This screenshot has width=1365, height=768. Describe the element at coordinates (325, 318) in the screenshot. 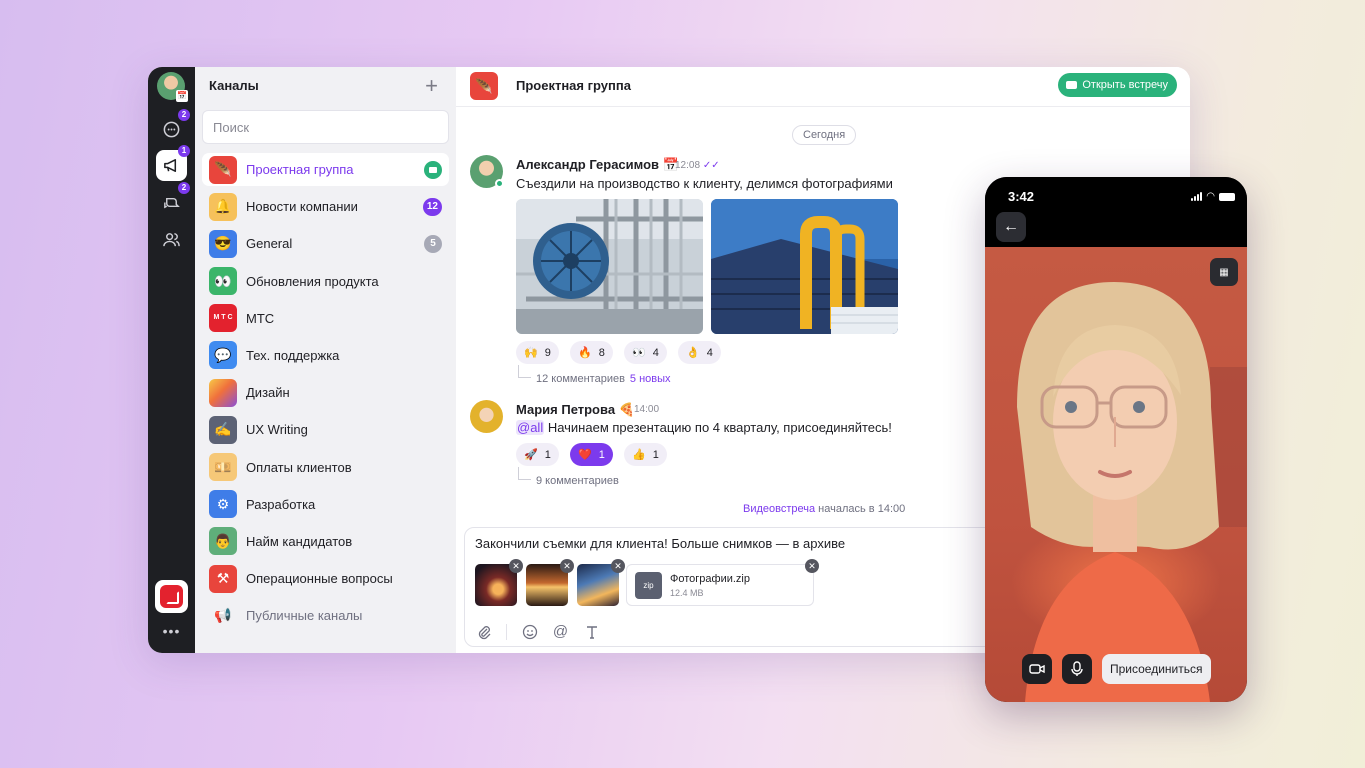

I see `sidebar-item-channel: М Т С МТС` at that location.